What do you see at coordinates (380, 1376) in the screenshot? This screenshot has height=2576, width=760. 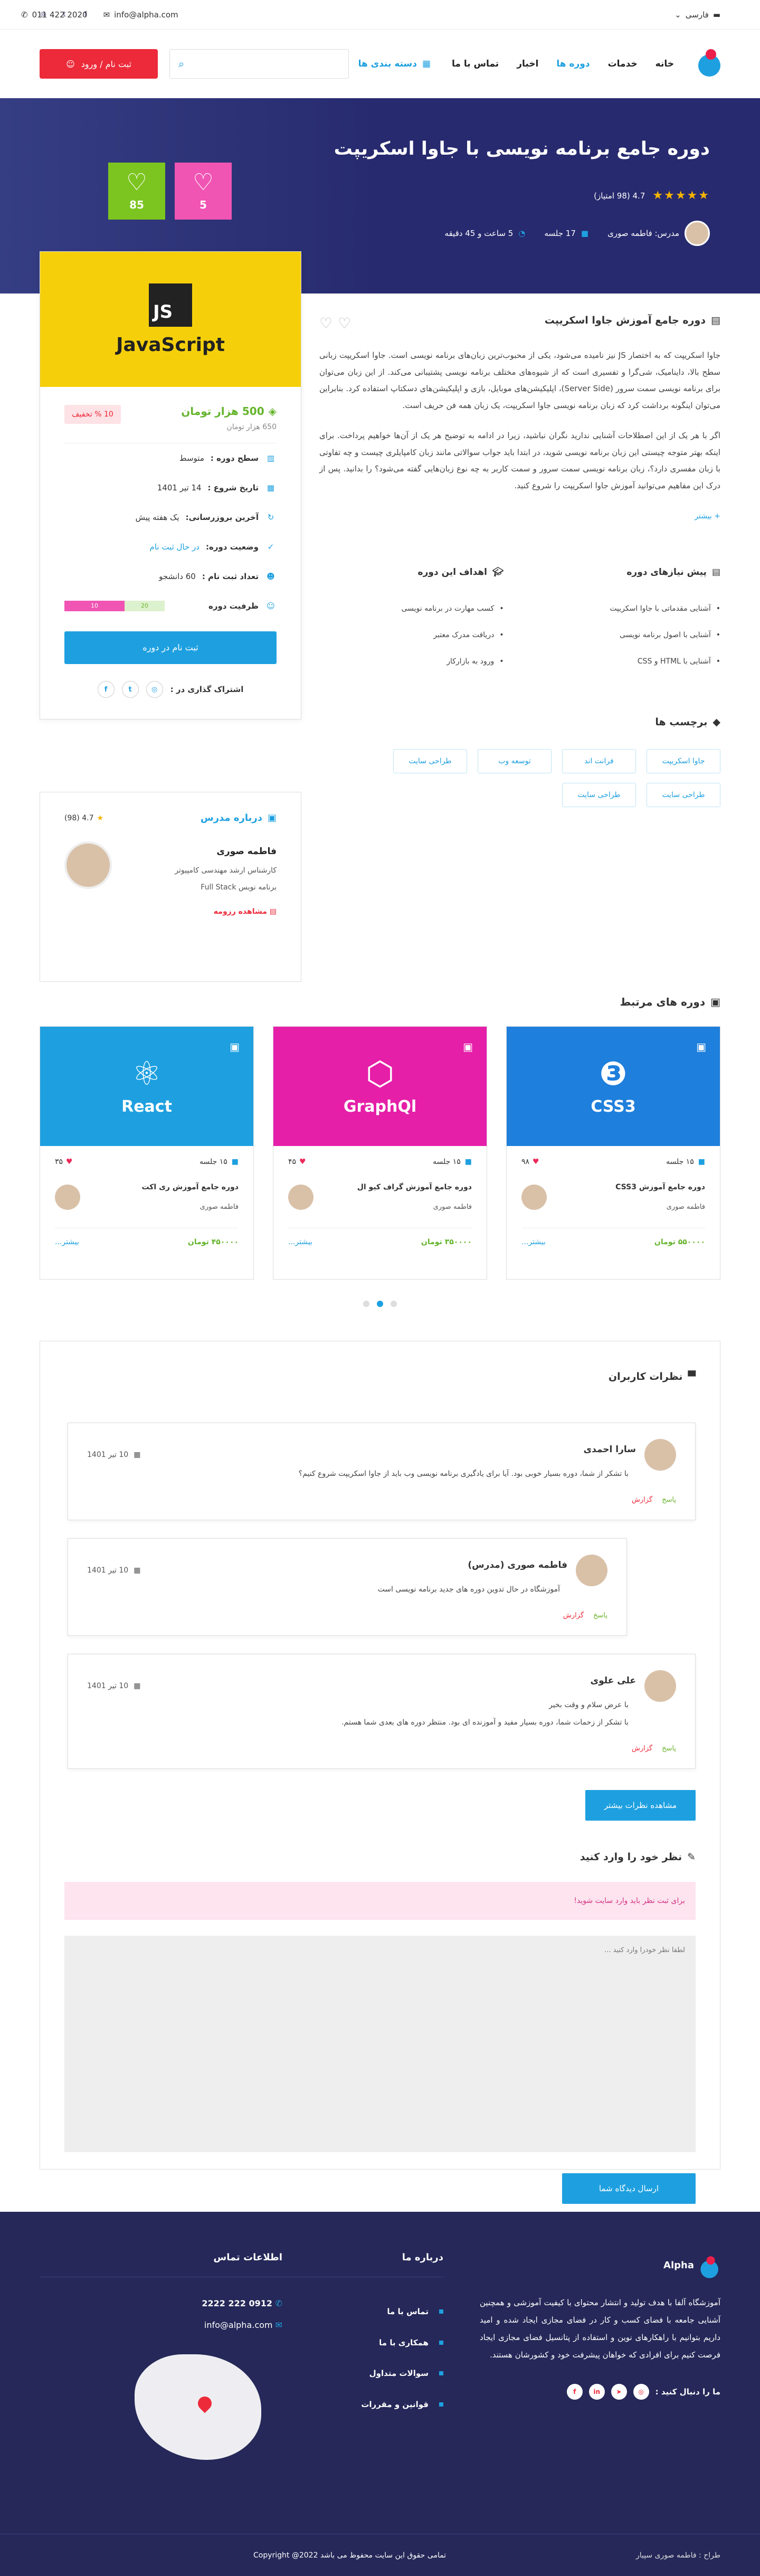 I see `comments-title: ▀ نظرات کاربران` at bounding box center [380, 1376].